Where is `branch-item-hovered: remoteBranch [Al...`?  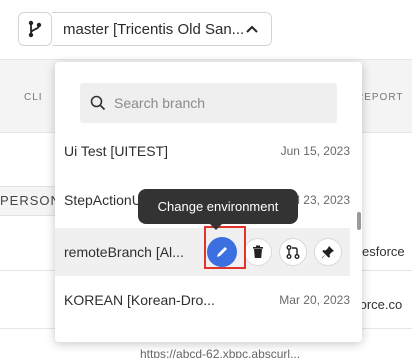
branch-item-hovered: remoteBranch [Al... is located at coordinates (202, 252).